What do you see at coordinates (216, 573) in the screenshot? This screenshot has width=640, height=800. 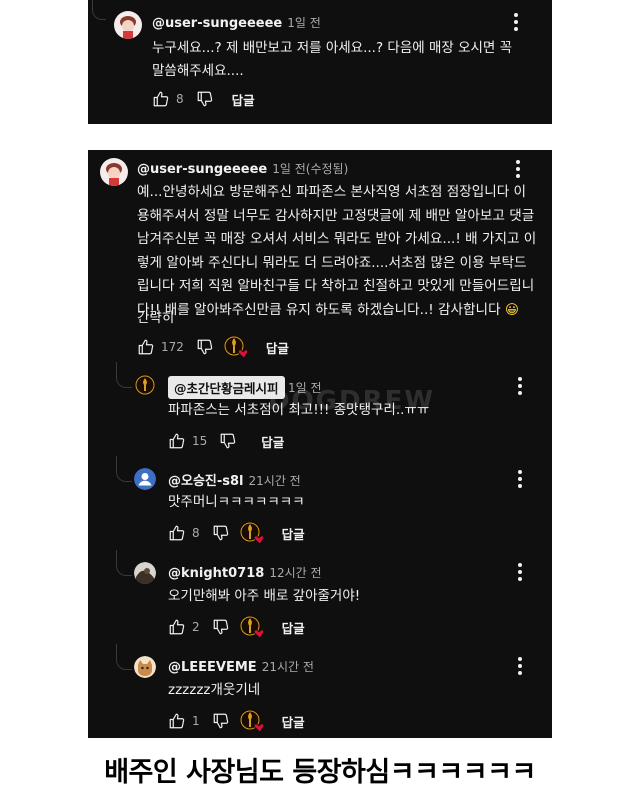 I see `author-name: @knight0718` at bounding box center [216, 573].